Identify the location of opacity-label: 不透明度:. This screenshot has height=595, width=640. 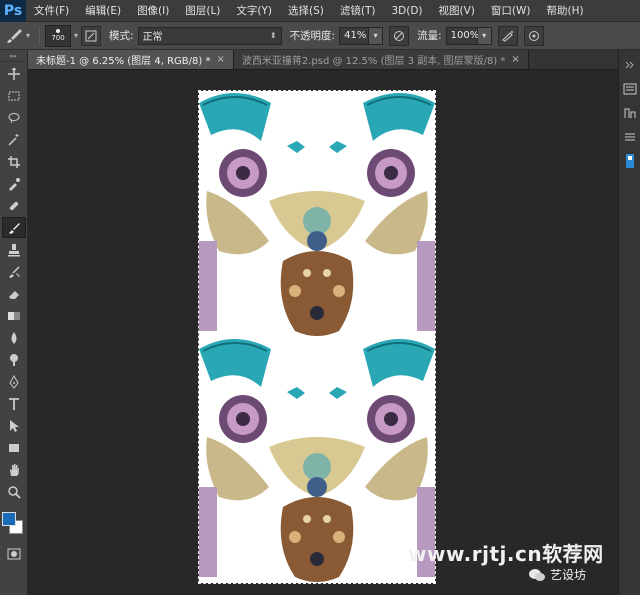
(312, 36).